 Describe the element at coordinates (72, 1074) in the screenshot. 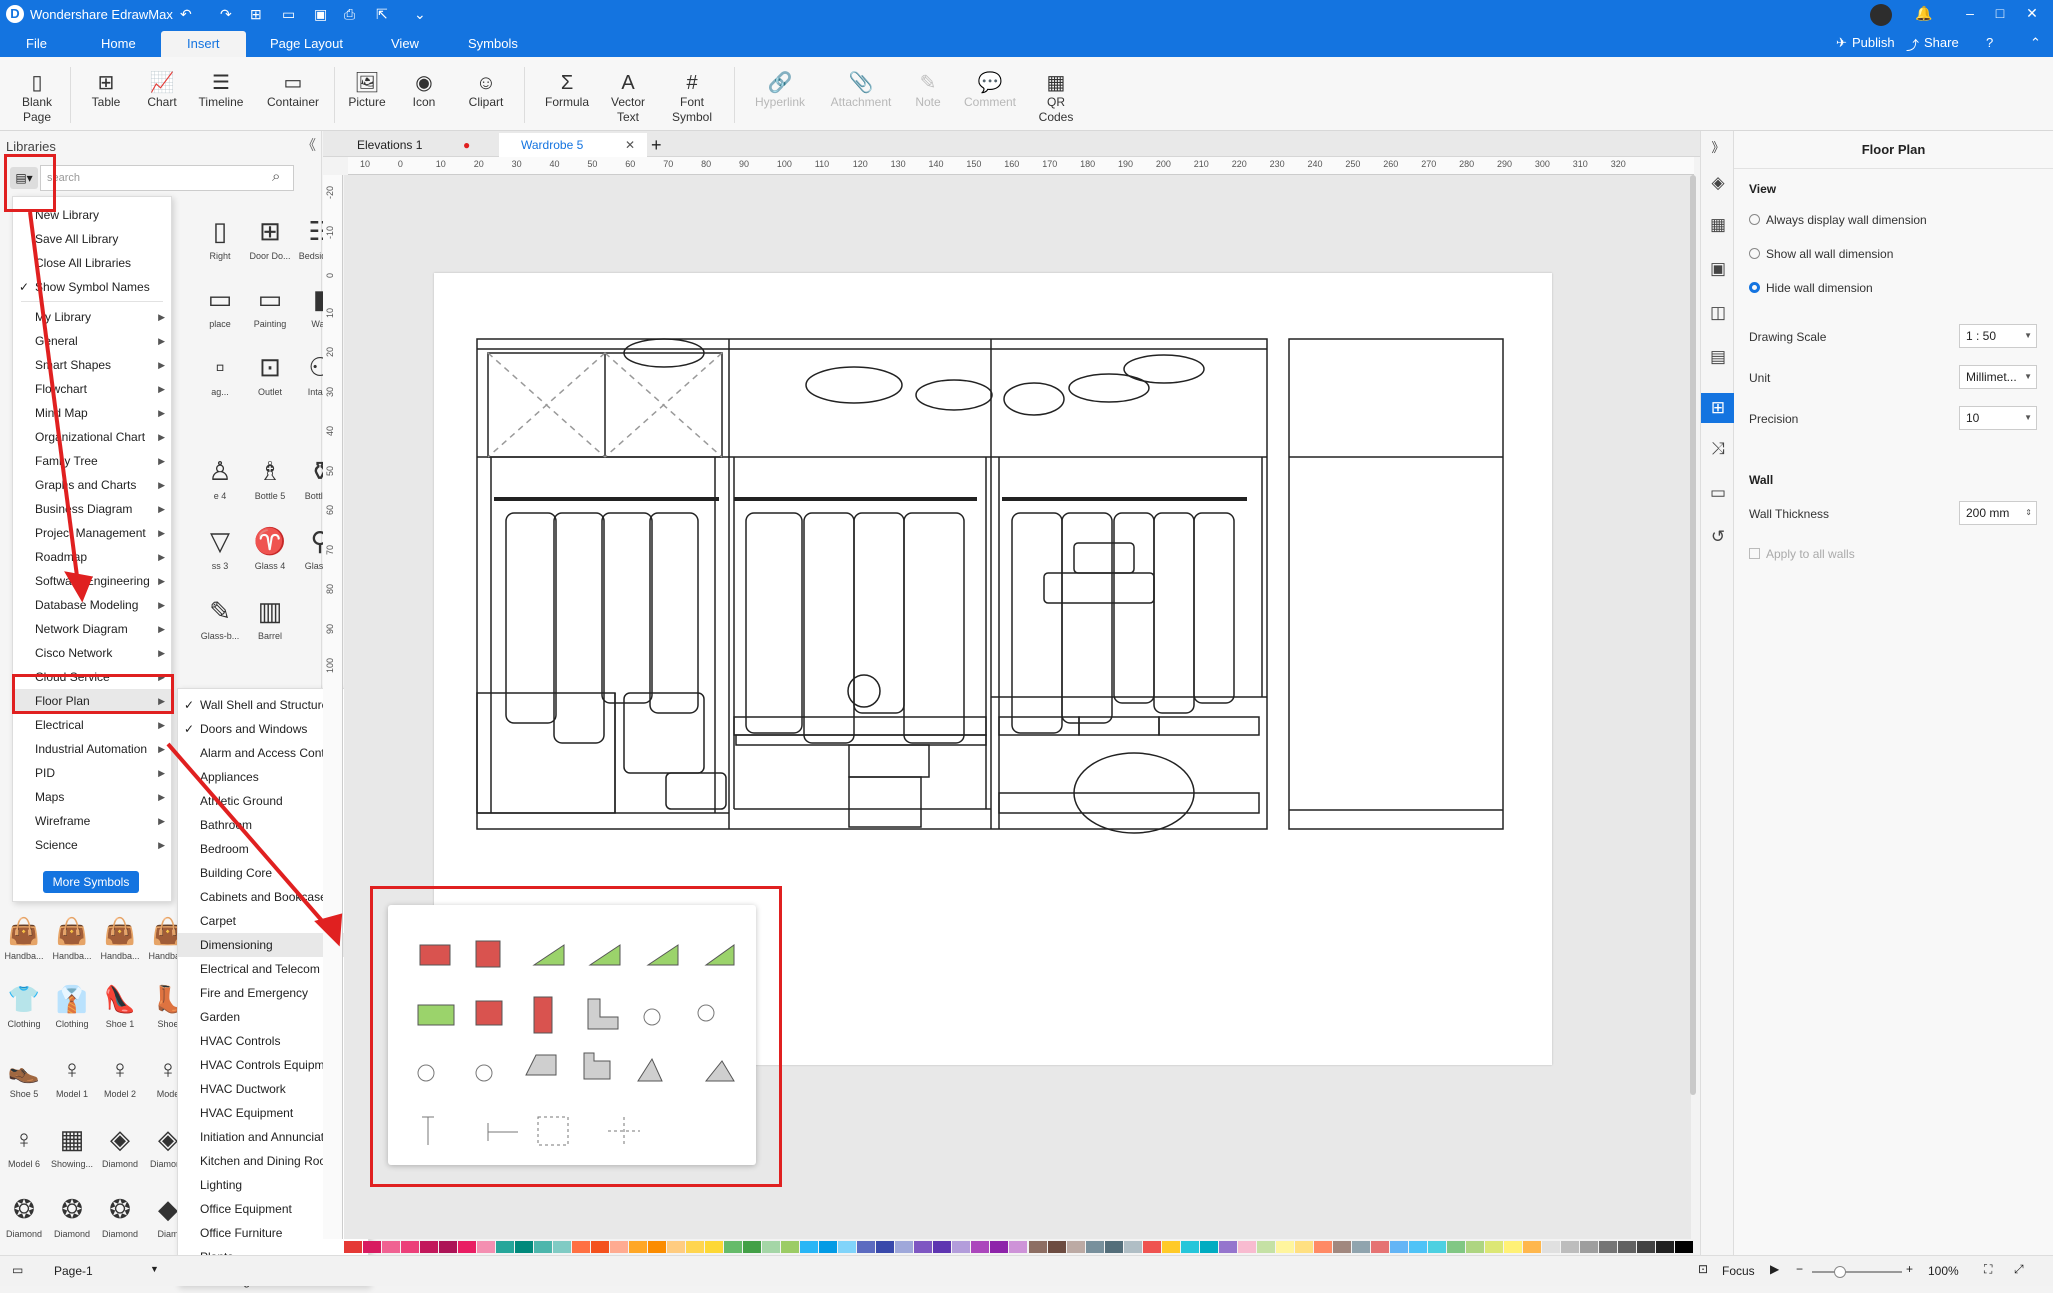

I see `library-symbol: ♀ Model 1` at that location.